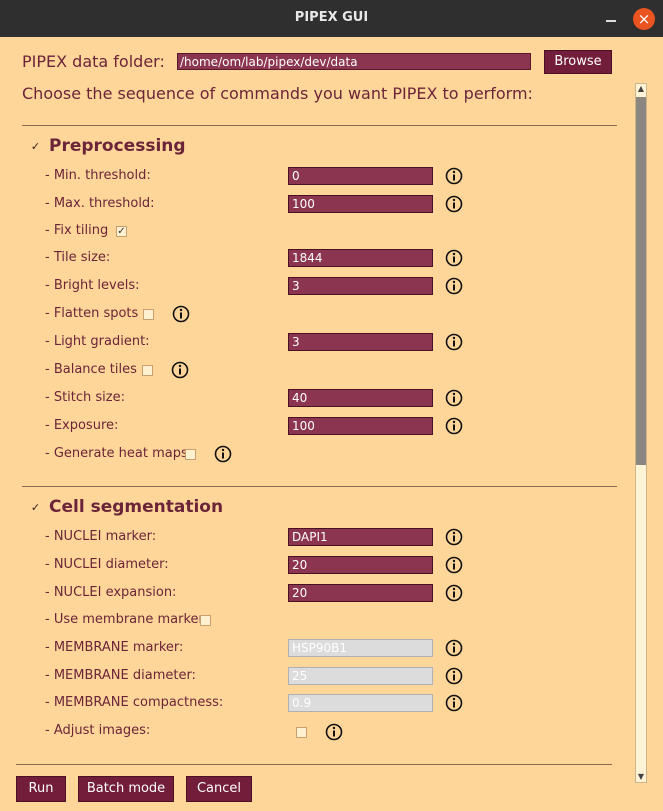 This screenshot has width=663, height=811. What do you see at coordinates (641, 89) in the screenshot?
I see `scroll-up-icon: ▲` at bounding box center [641, 89].